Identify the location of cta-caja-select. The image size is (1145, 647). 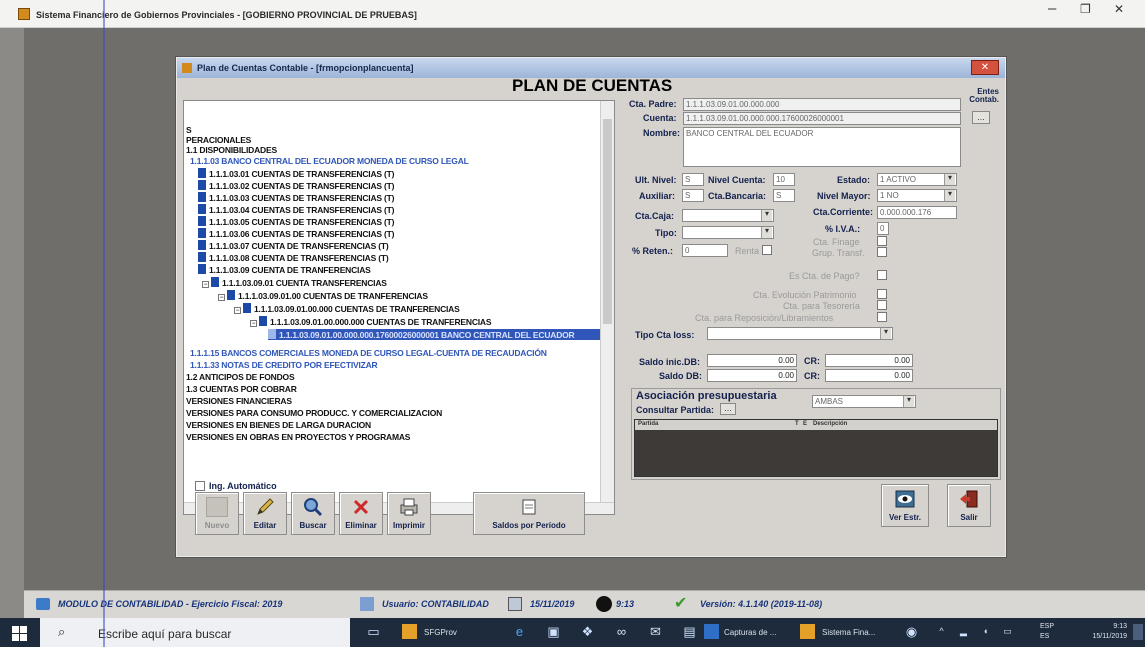
(728, 215).